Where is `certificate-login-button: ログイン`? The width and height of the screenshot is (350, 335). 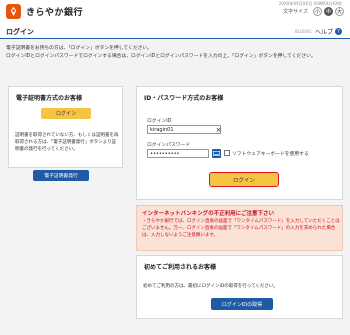
certificate-login-button: ログイン is located at coordinates (66, 113).